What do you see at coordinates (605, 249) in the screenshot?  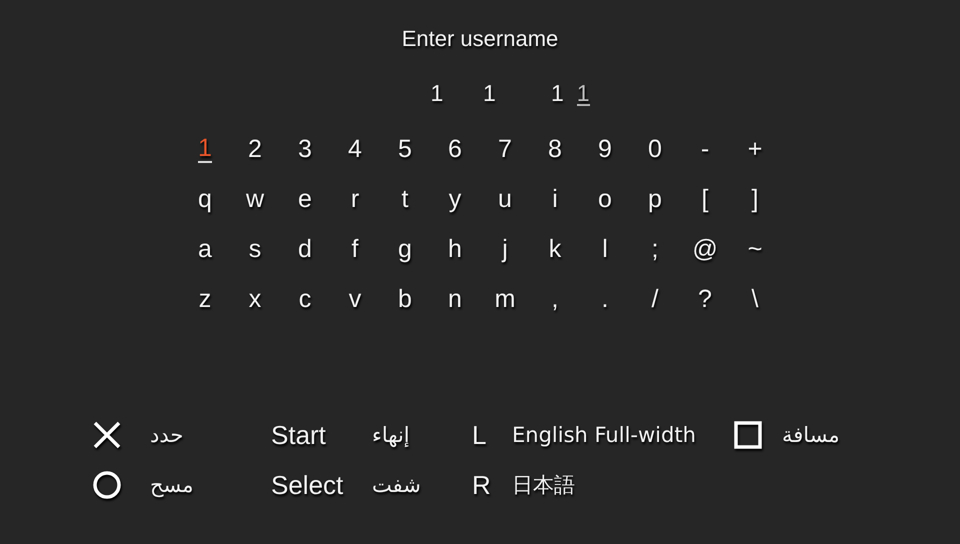 I see `keyboard-key: l` at bounding box center [605, 249].